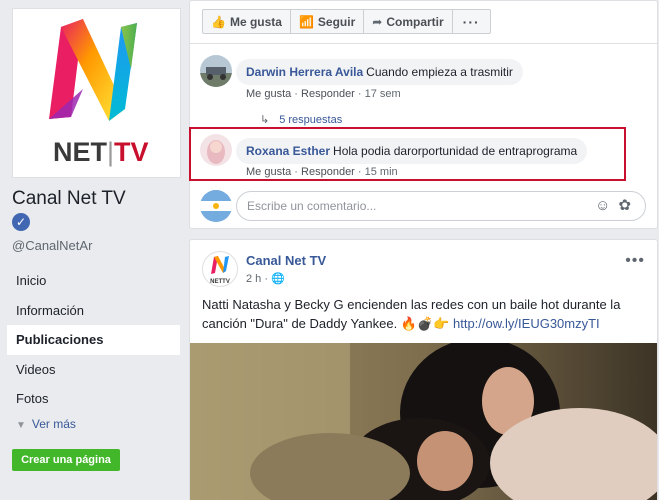 The image size is (659, 500). I want to click on view-replies-link: ↳ 5 respuestas, so click(301, 119).